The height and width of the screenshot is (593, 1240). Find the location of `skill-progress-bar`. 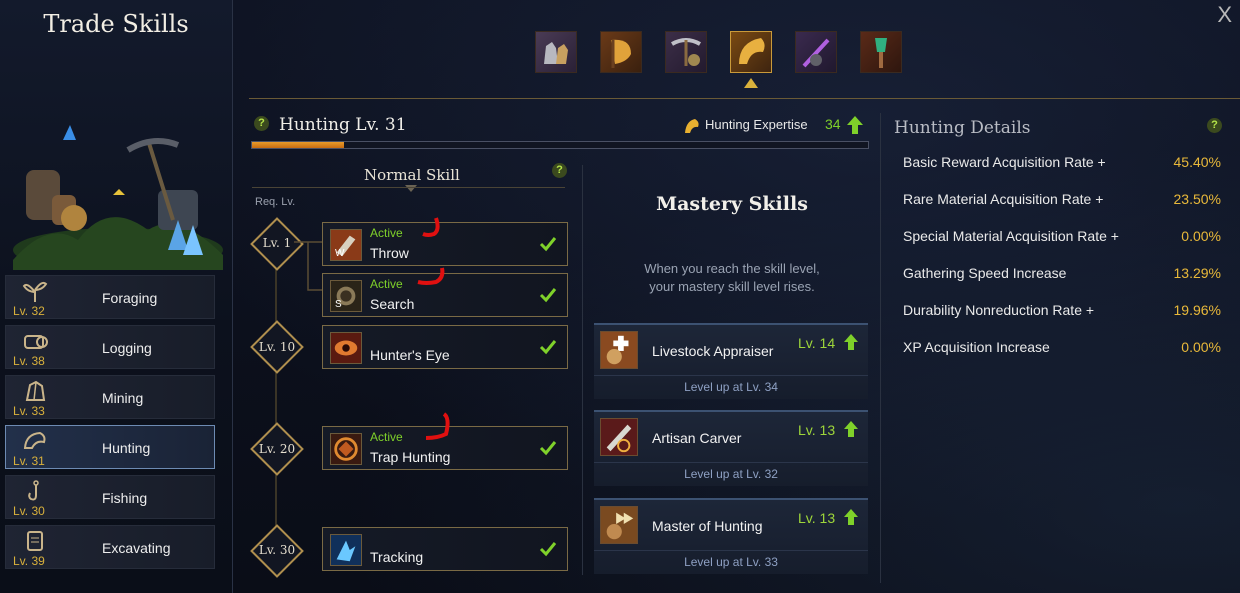

skill-progress-bar is located at coordinates (560, 145).